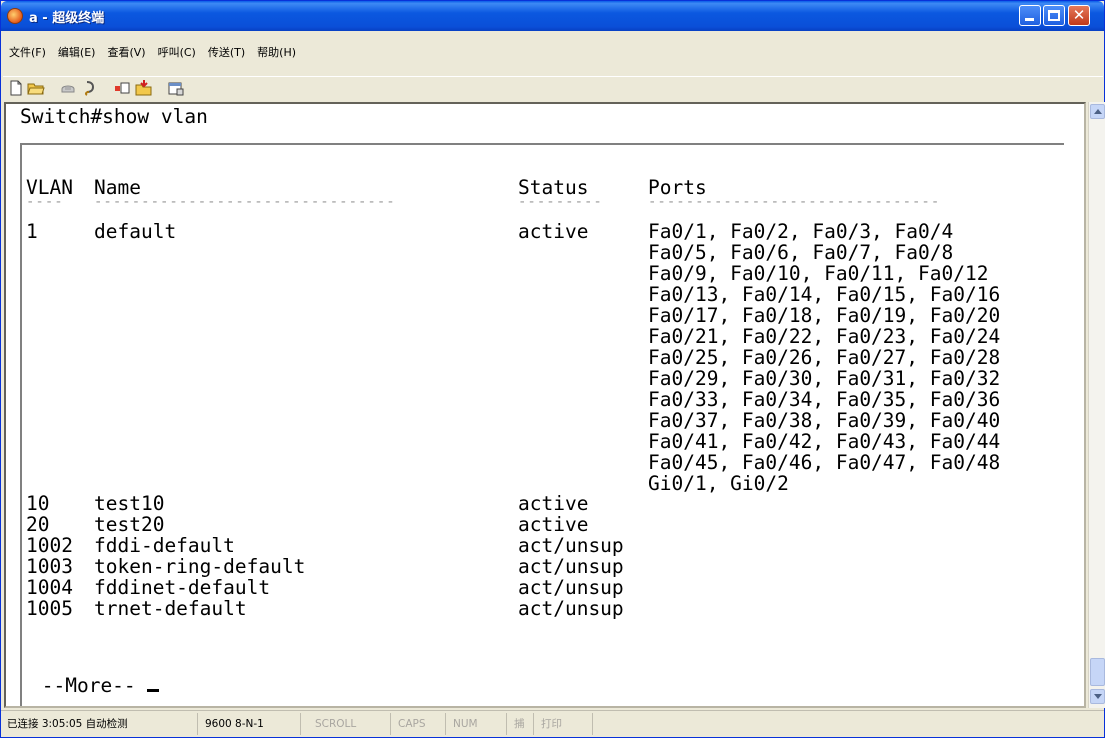 The height and width of the screenshot is (738, 1105). Describe the element at coordinates (38, 503) in the screenshot. I see `vlan-id: 10` at that location.